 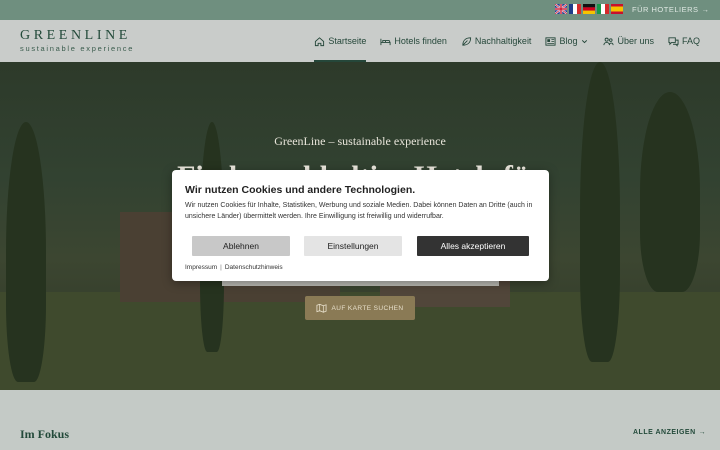 I want to click on logo-name: GREENLINE, so click(x=75, y=35).